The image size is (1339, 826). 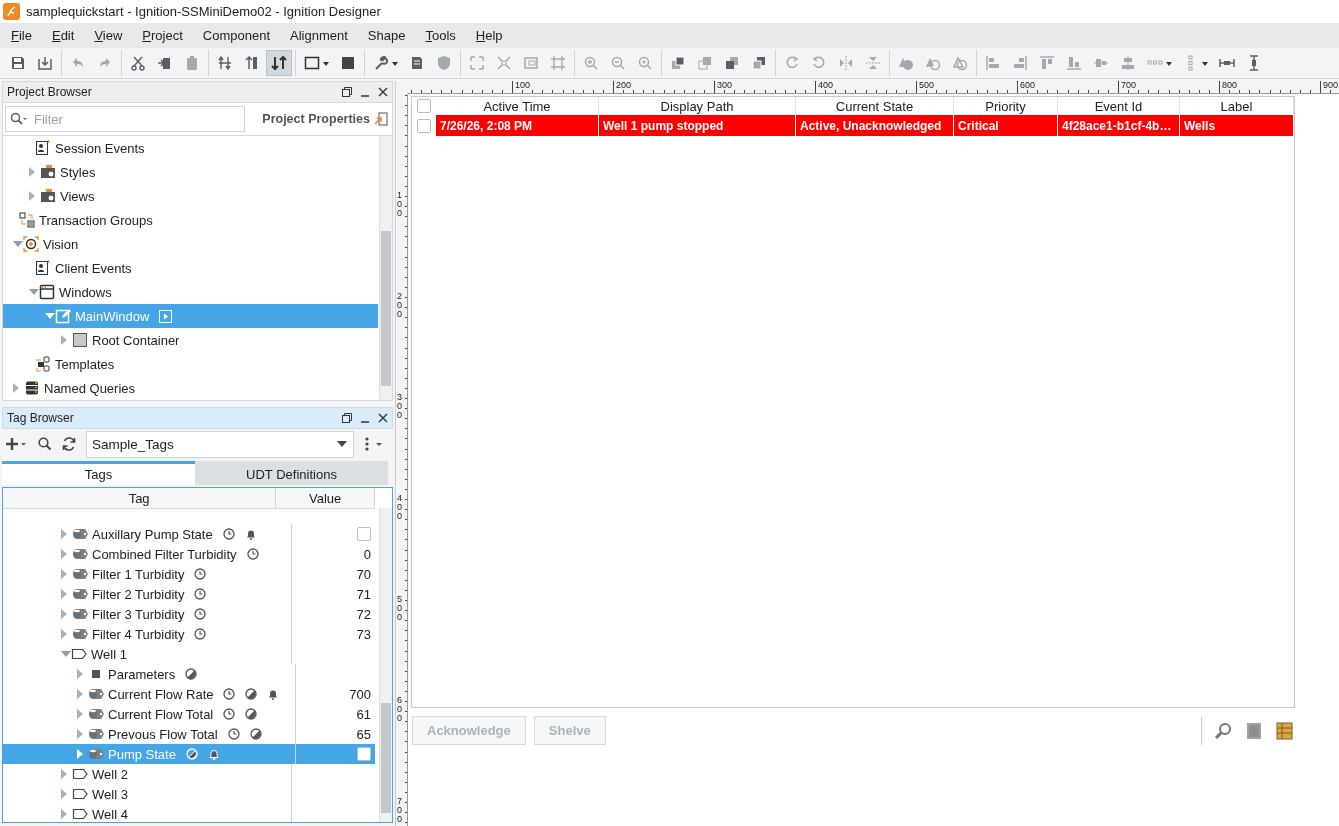 I want to click on tag-name: Auxillary Pump State, so click(x=152, y=534).